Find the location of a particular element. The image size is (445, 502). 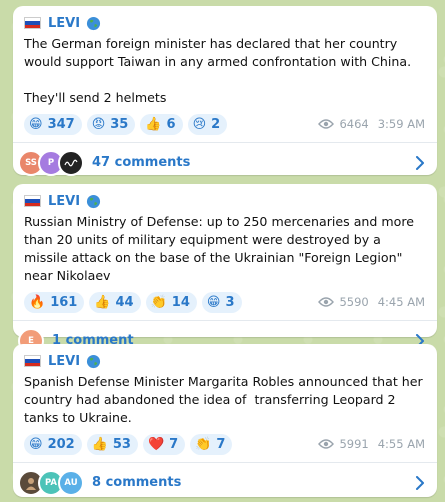

commenter-avatars: PA AU is located at coordinates (51, 482).